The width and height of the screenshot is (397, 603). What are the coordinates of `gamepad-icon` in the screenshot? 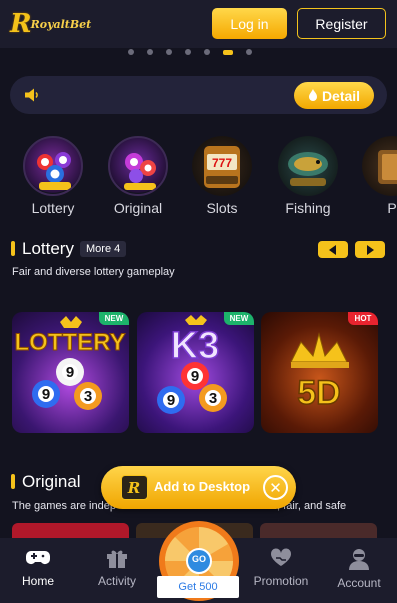 It's located at (38, 557).